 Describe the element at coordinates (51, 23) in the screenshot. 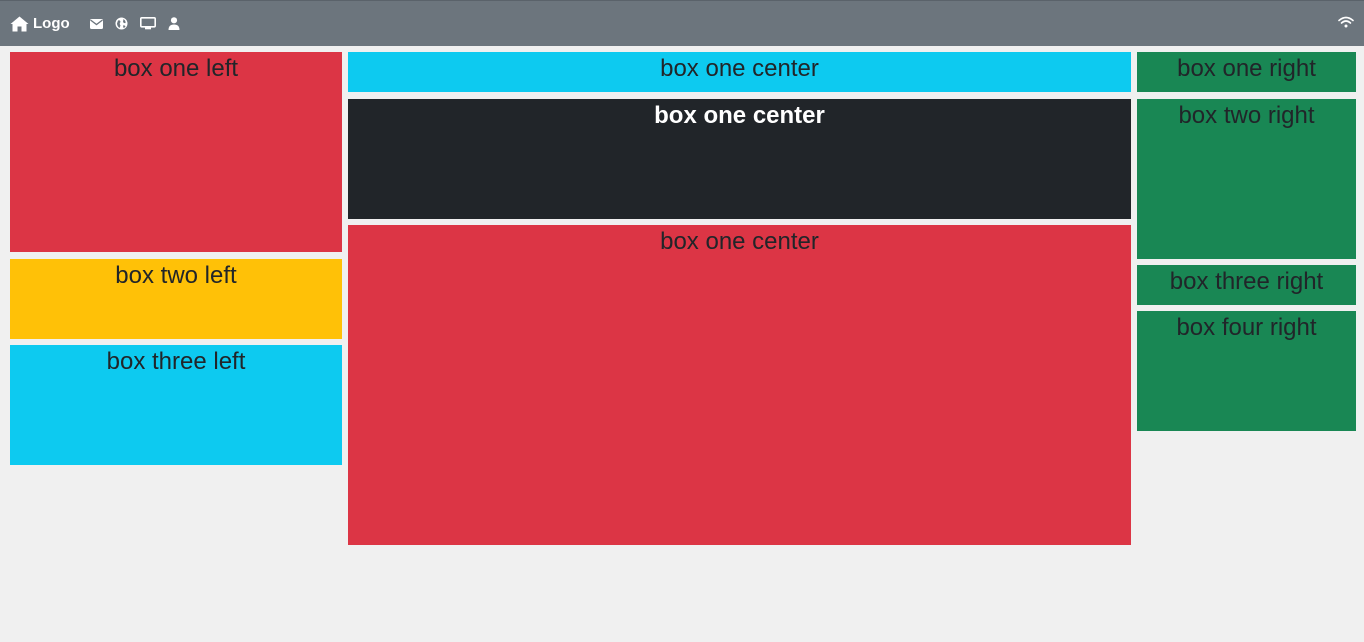

I see `brand-label: Logo` at that location.